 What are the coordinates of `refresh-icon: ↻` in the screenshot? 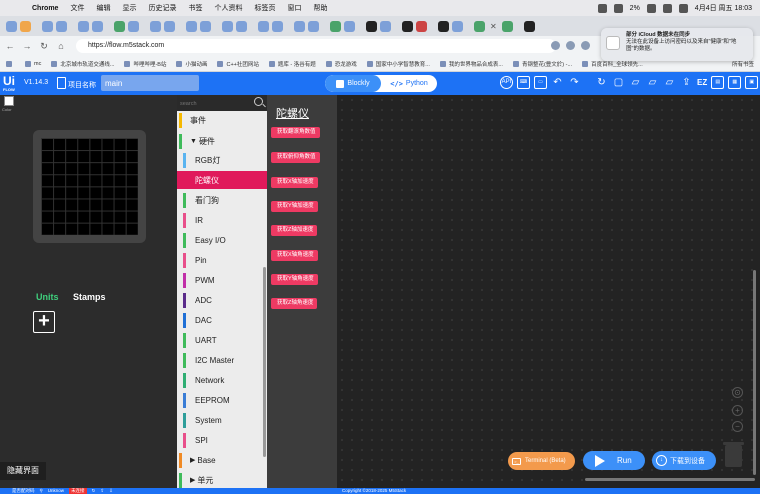 It's located at (601, 82).